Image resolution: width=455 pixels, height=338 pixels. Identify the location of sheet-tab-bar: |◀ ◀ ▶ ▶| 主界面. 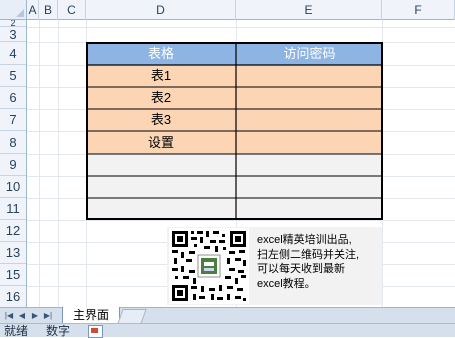
(227, 316).